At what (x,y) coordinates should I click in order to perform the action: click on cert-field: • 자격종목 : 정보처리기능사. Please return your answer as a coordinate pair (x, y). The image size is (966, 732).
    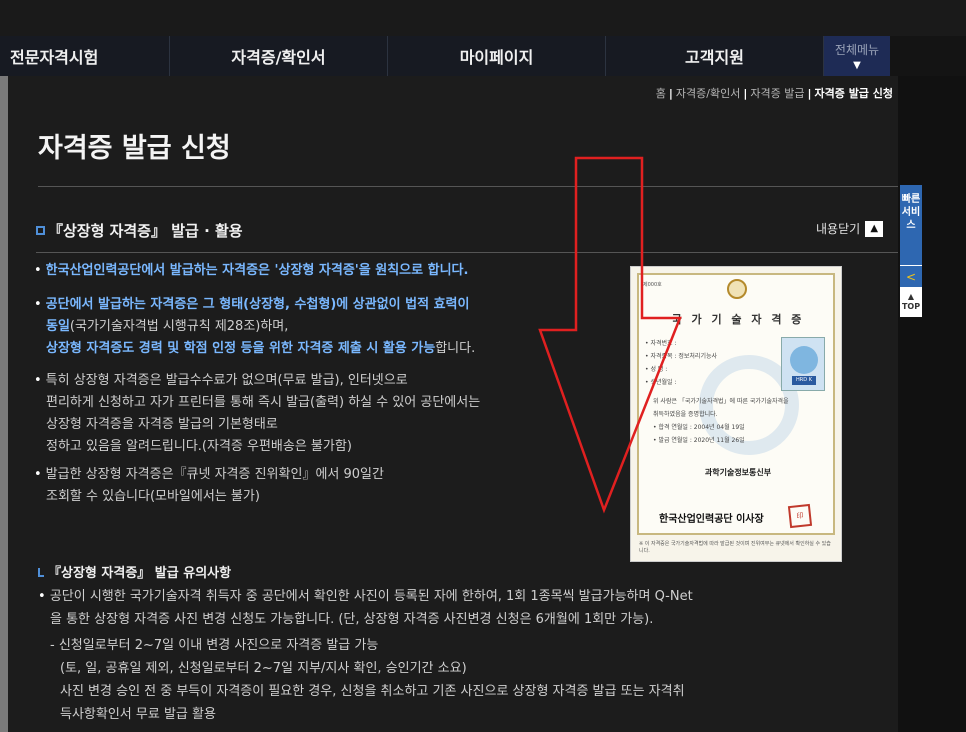
    Looking at the image, I should click on (681, 356).